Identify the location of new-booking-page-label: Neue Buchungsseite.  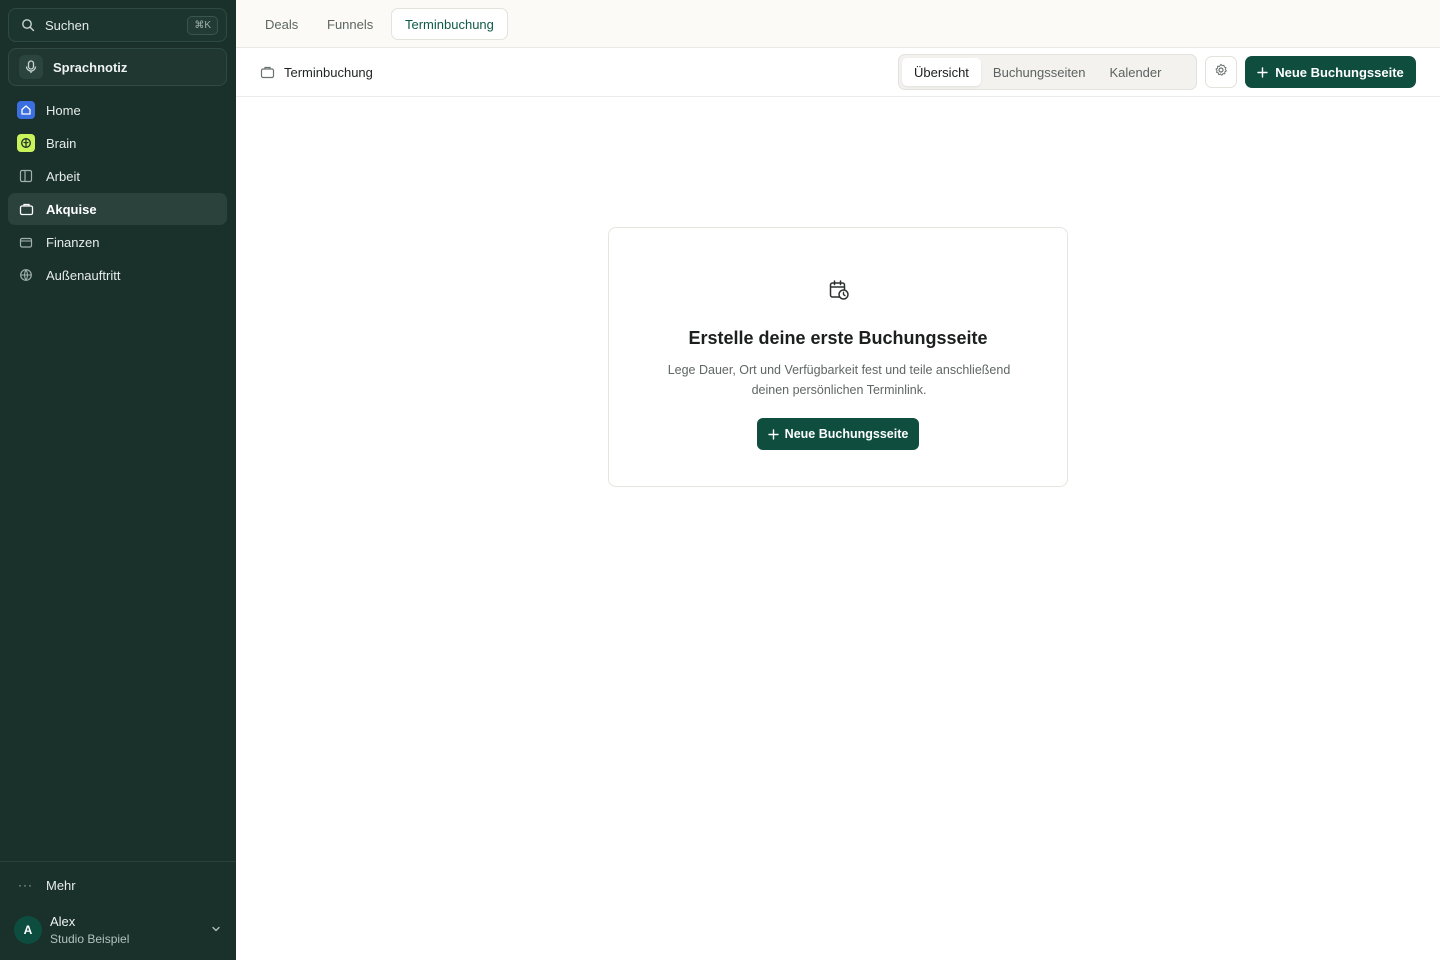
(1339, 72).